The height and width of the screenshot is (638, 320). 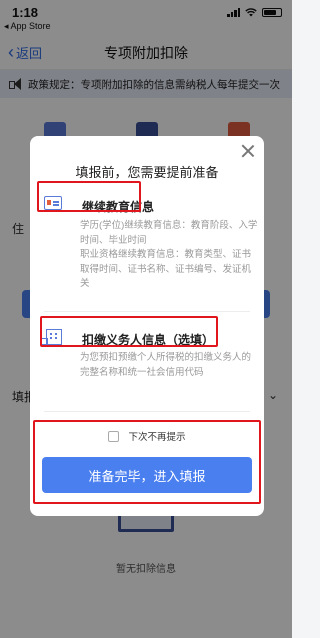 What do you see at coordinates (166, 269) in the screenshot?
I see `section-desc-education-vocational: 职业资格继续教育信息：教育类型、证书取得时间、证书名称、证书编号、发证机关` at bounding box center [166, 269].